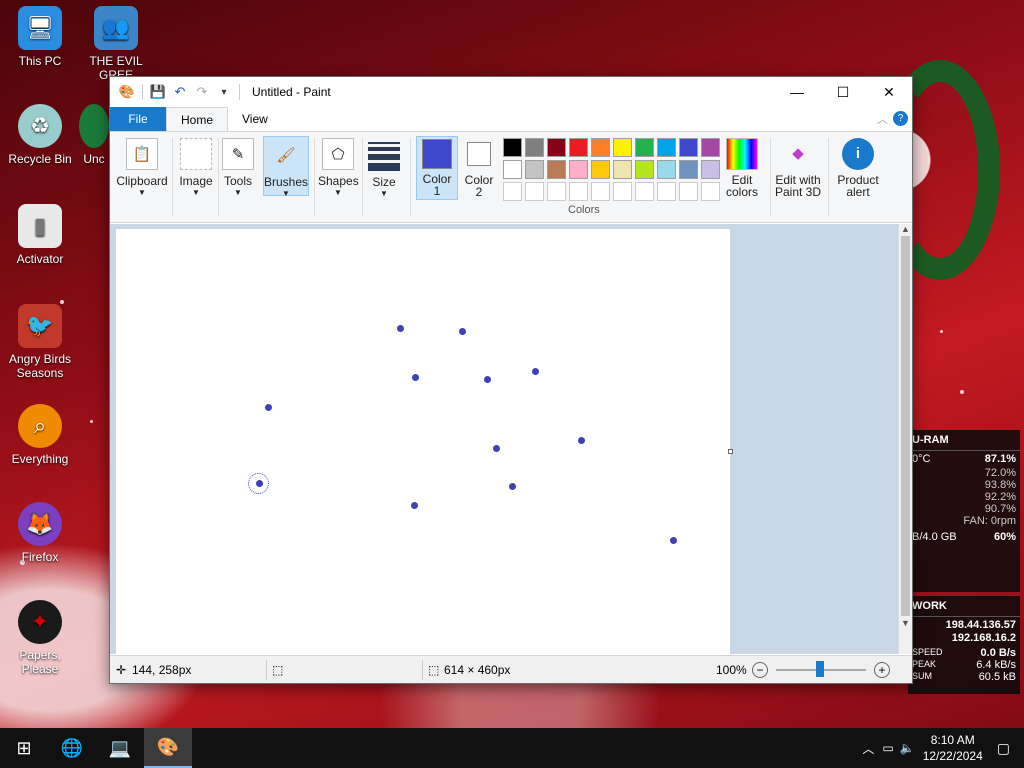 This screenshot has width=1024, height=768. I want to click on desktop-icon-recycle-bin: ♻ Recycle Bin, so click(40, 135).